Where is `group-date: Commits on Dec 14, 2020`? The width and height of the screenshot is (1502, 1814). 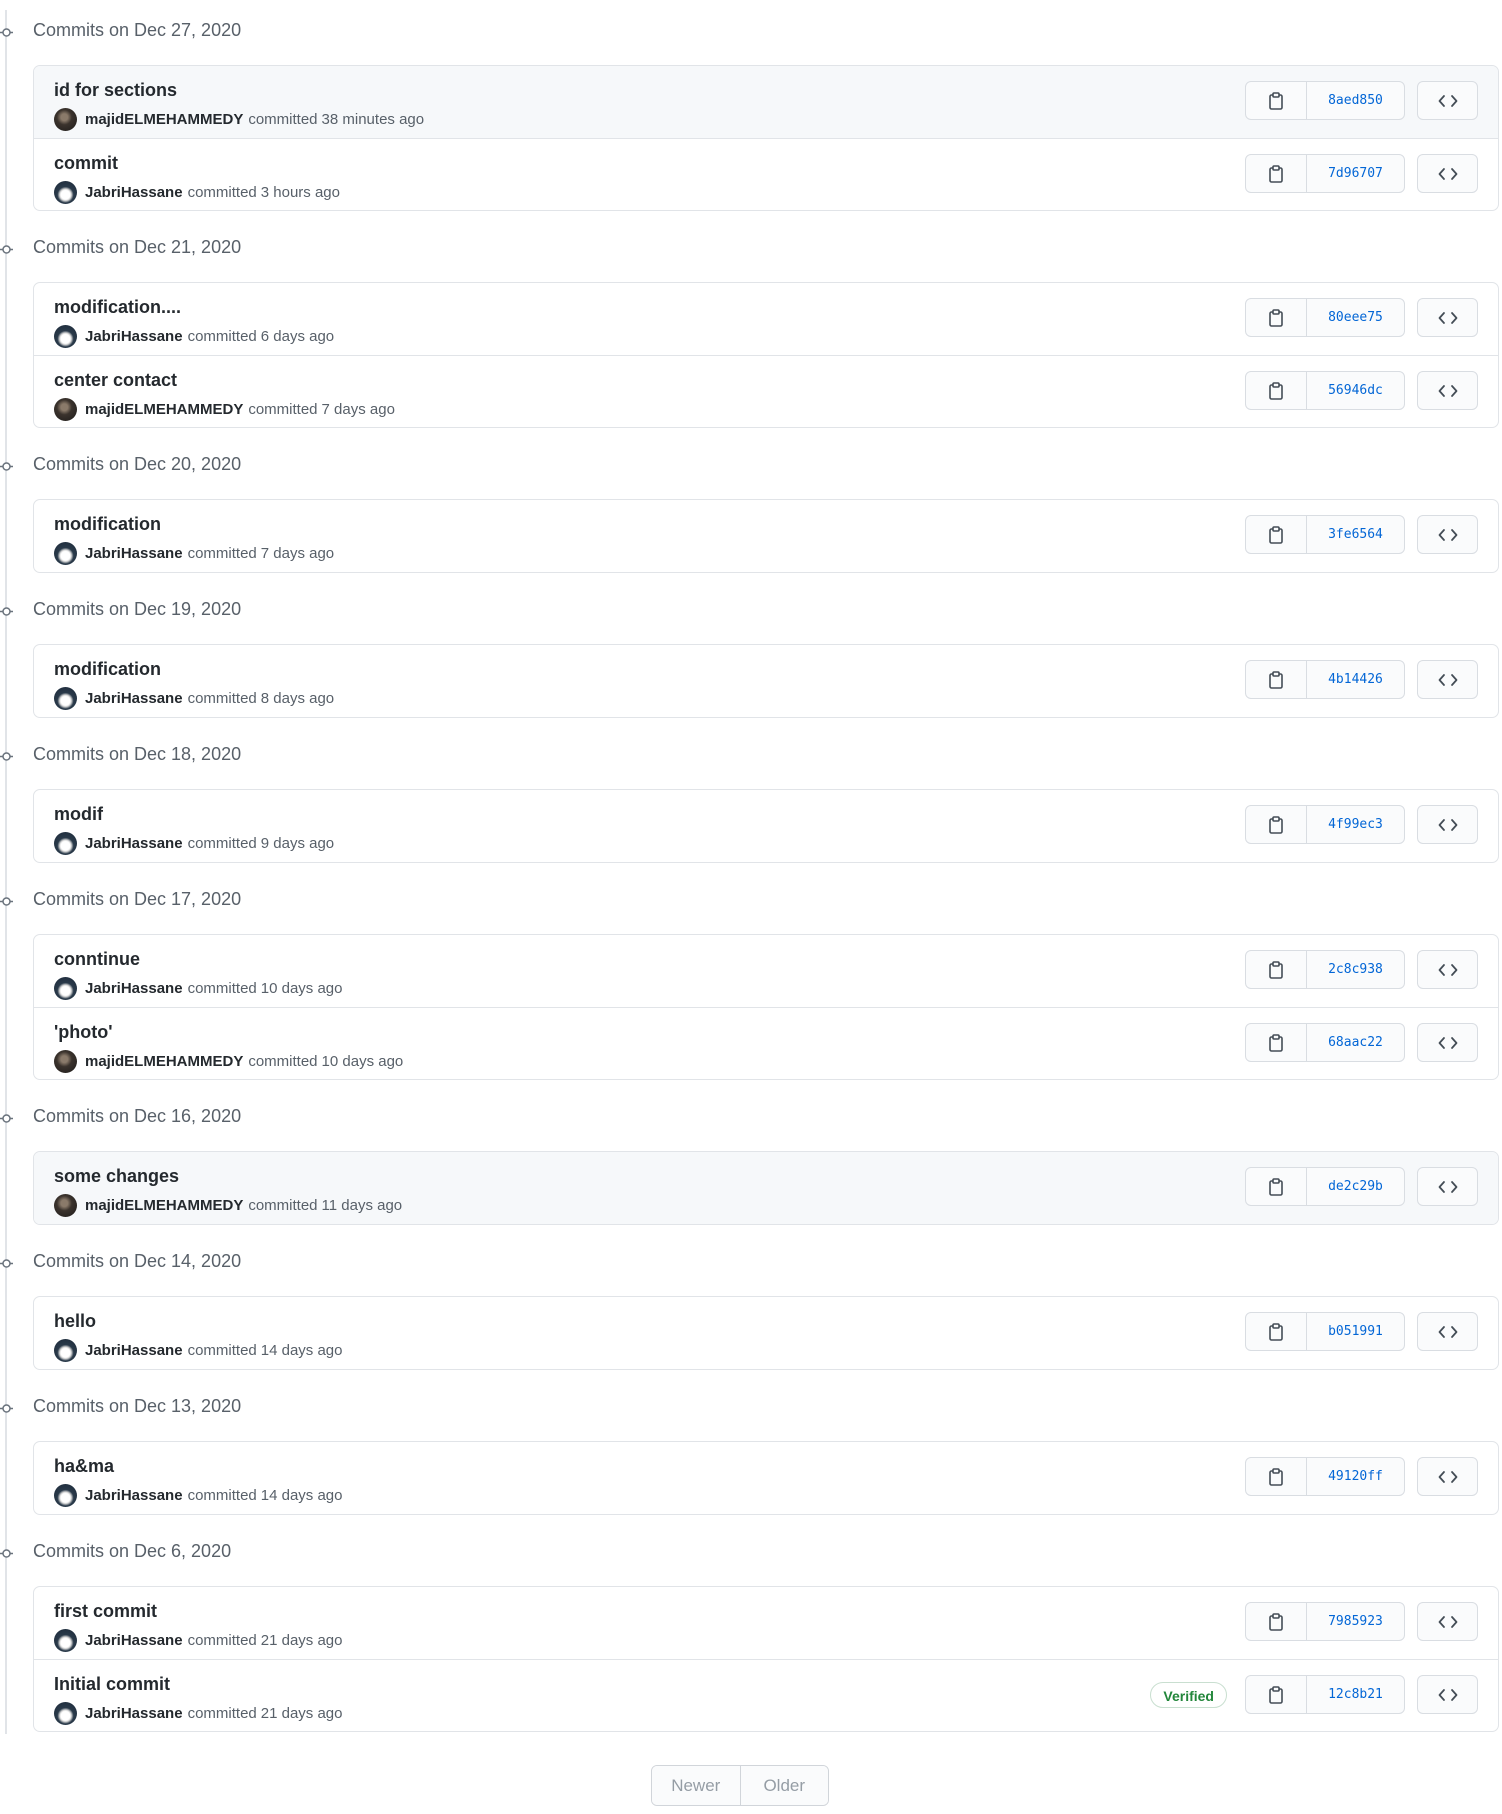
group-date: Commits on Dec 14, 2020 is located at coordinates (137, 1261).